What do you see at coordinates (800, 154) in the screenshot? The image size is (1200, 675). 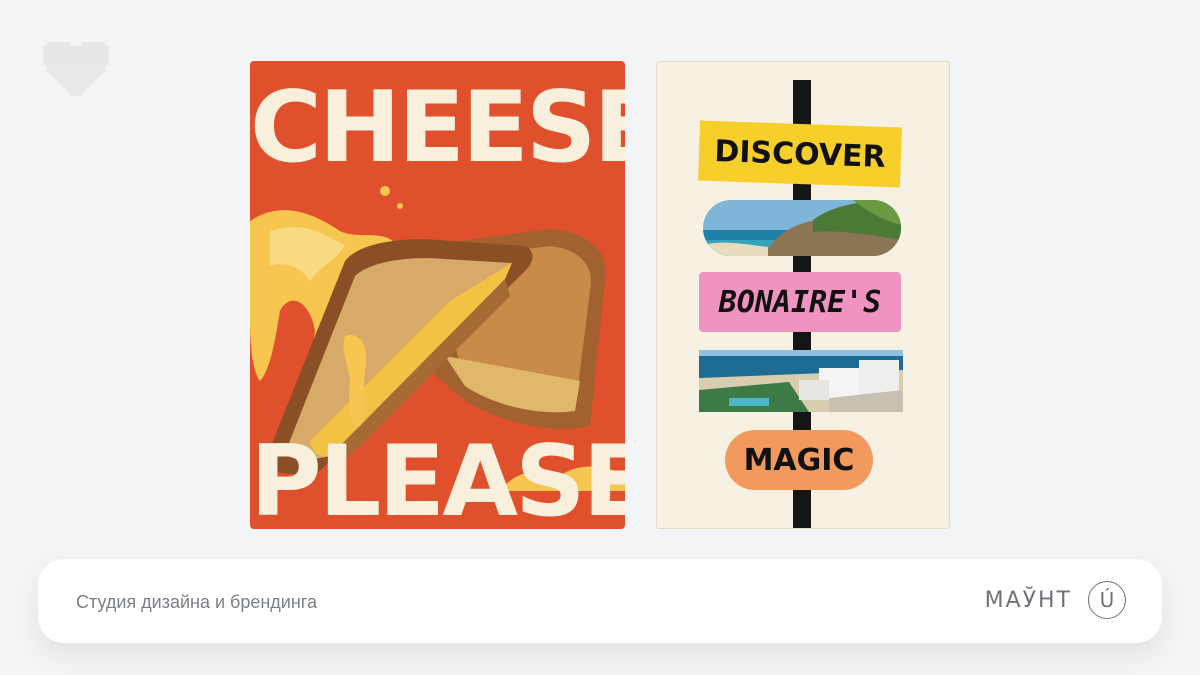 I see `sign-discover: DISCOVER` at bounding box center [800, 154].